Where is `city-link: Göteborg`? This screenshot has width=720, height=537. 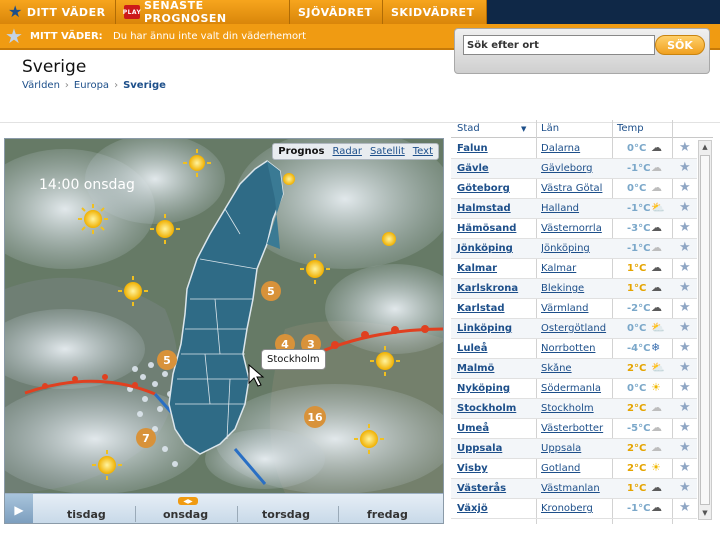
city-link: Göteborg is located at coordinates (483, 188).